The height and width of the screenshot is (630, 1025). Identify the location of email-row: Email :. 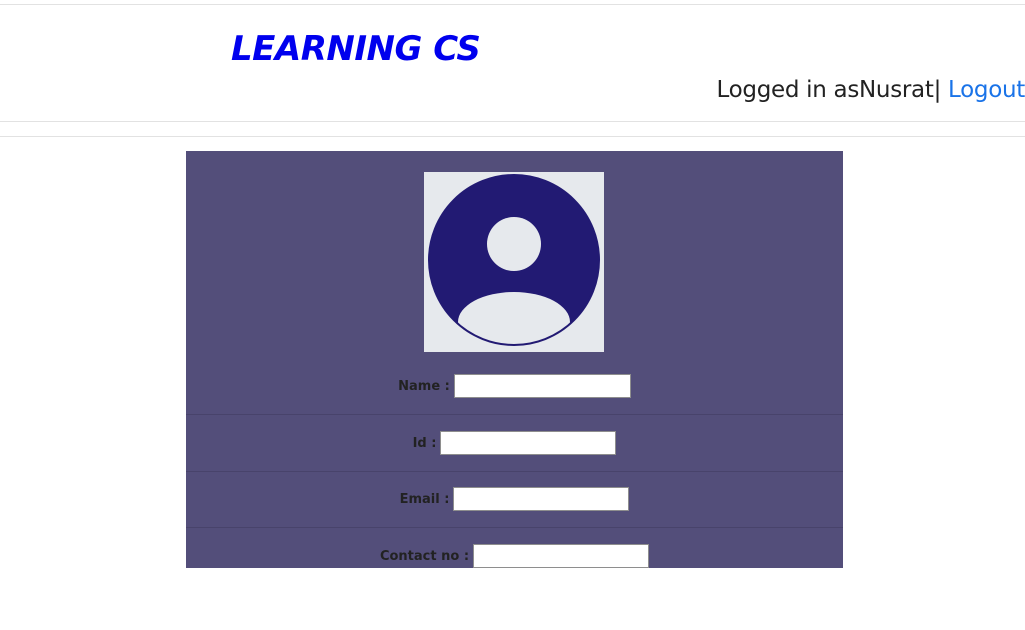
(514, 499).